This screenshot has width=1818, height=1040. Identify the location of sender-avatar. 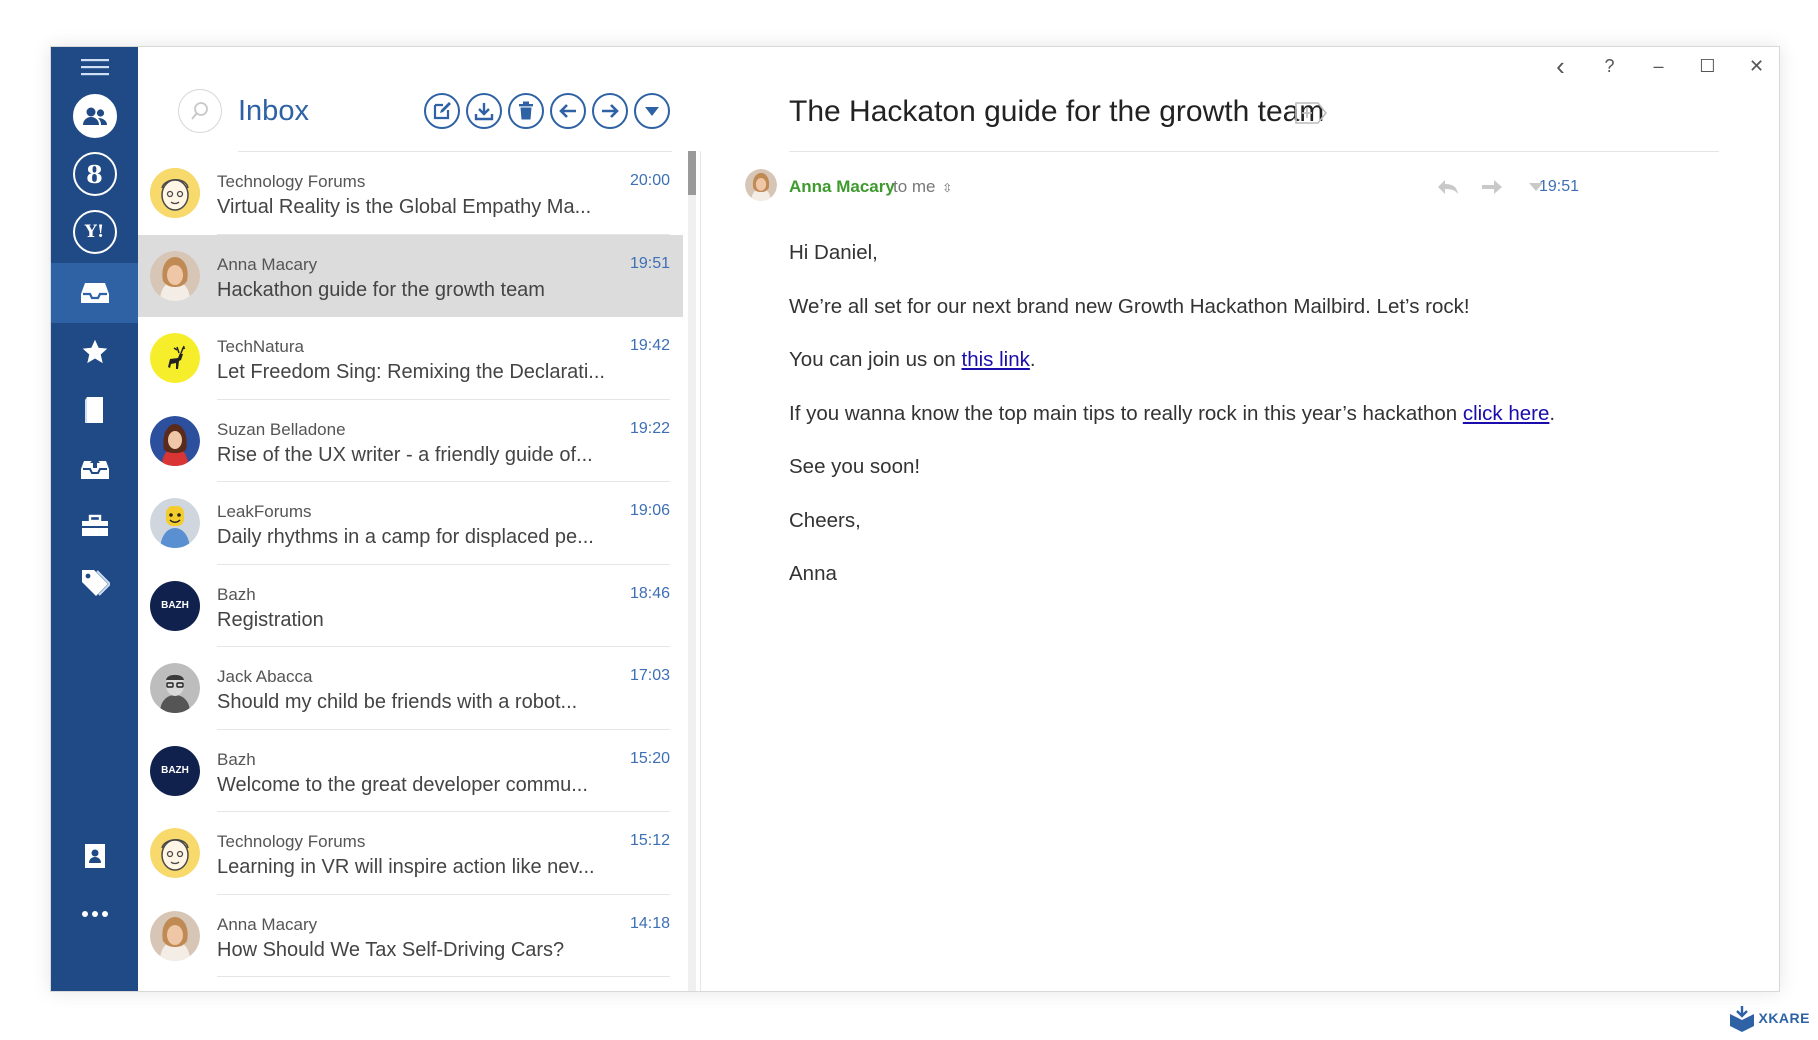
(761, 185).